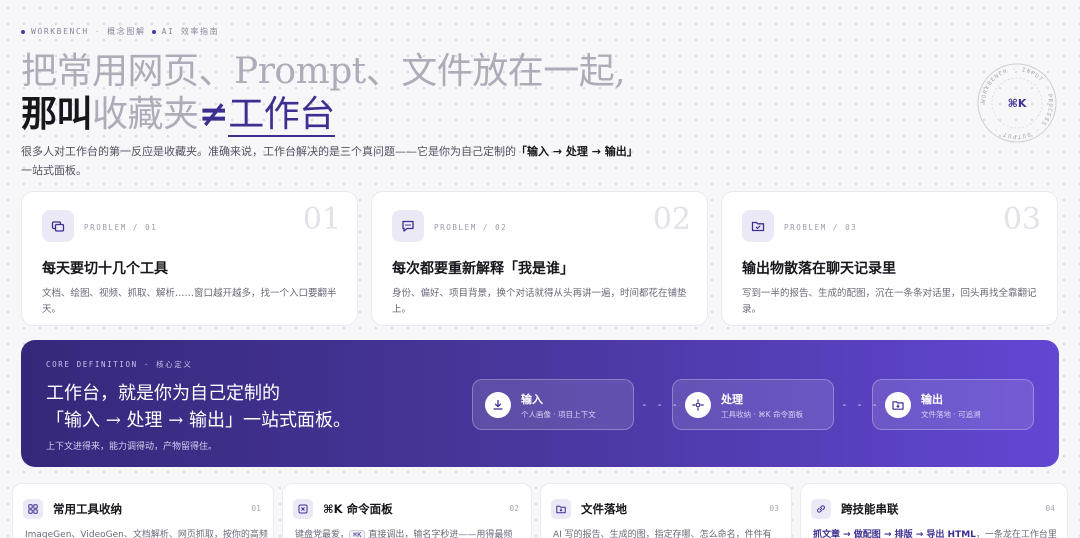 The height and width of the screenshot is (538, 1080). I want to click on page-title: 把常用网页、Prompt、文件放在一起, 那叫收藏夹≠工作台, so click(323, 93).